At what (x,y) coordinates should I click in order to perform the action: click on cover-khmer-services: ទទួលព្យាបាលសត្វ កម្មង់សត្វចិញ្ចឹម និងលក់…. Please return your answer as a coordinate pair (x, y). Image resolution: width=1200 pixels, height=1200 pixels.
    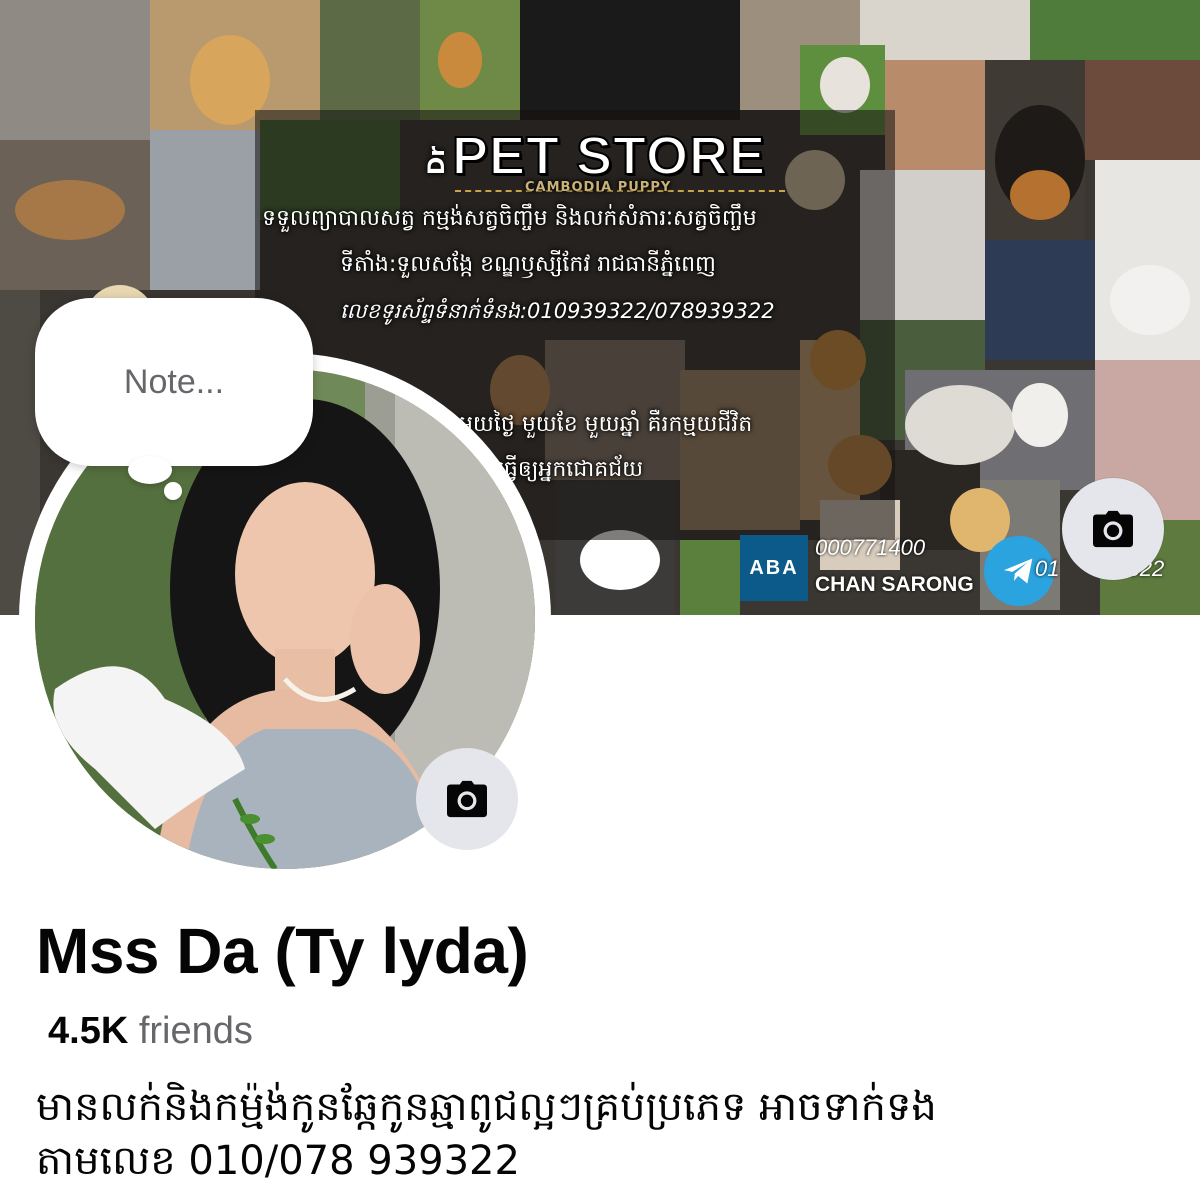
    Looking at the image, I should click on (509, 218).